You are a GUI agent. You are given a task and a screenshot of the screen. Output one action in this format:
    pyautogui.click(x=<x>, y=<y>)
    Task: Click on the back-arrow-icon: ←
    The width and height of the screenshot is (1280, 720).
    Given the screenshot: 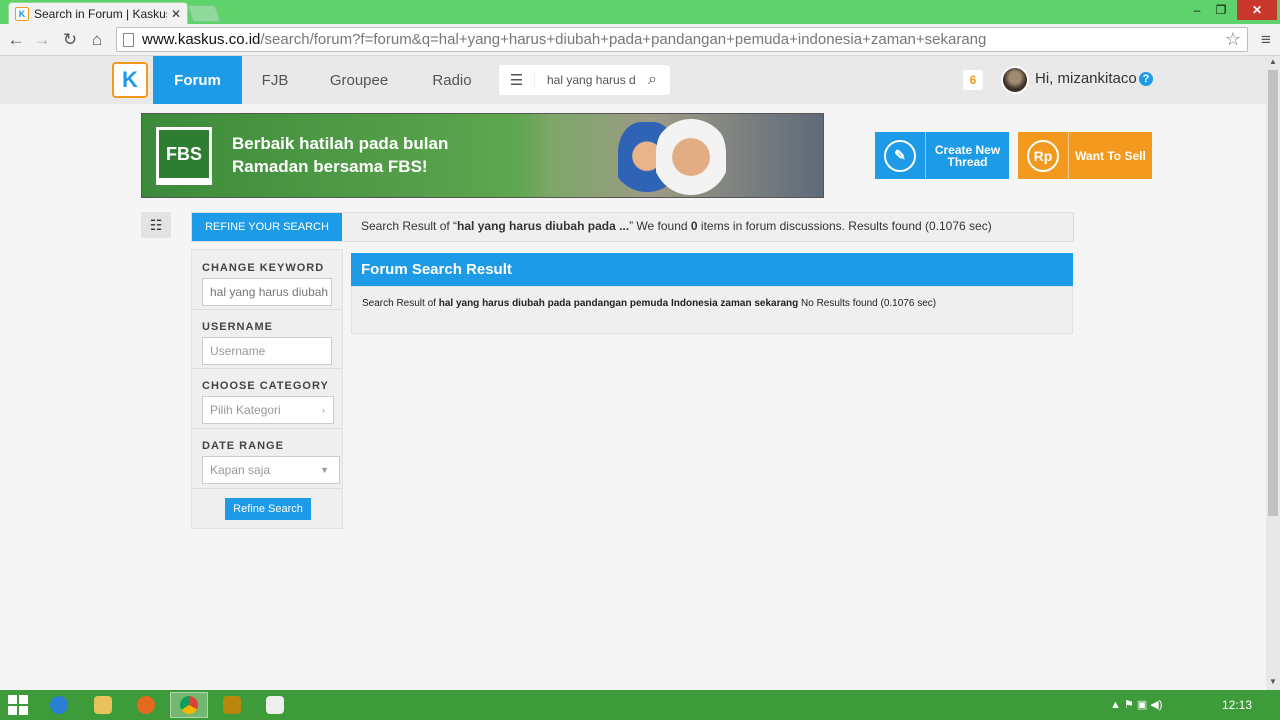 What is the action you would take?
    pyautogui.click(x=16, y=40)
    